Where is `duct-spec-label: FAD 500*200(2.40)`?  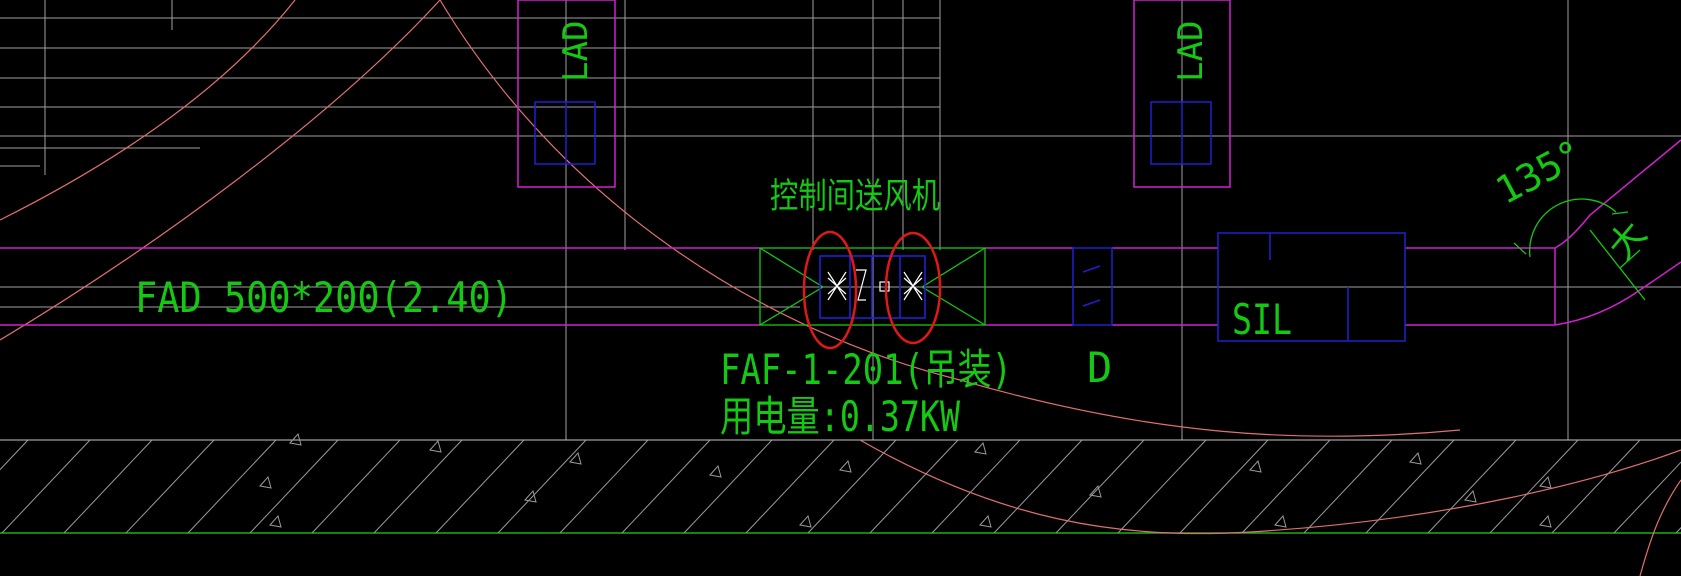 duct-spec-label: FAD 500*200(2.40) is located at coordinates (324, 297).